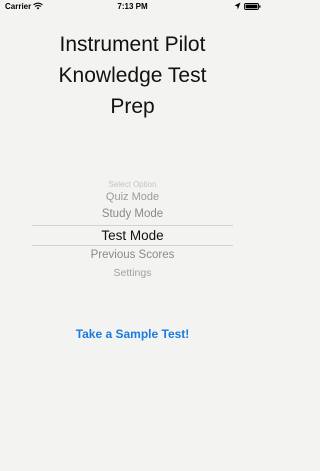 The width and height of the screenshot is (320, 471). Describe the element at coordinates (252, 6) in the screenshot. I see `battery-icon` at that location.